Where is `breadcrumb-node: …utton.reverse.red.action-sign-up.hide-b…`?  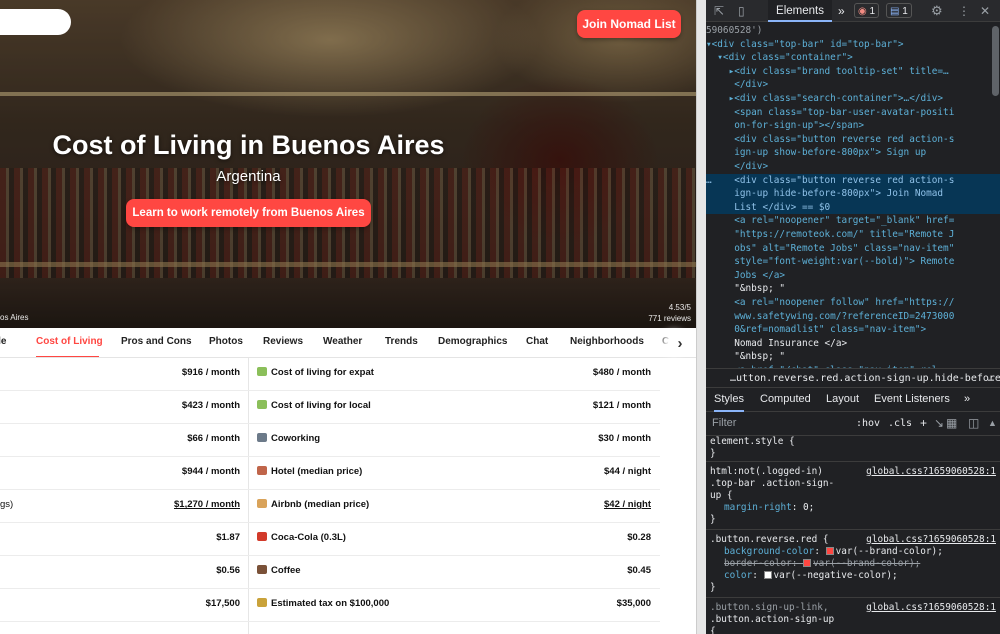
breadcrumb-node: …utton.reverse.red.action-sign-up.hide-b… is located at coordinates (865, 378).